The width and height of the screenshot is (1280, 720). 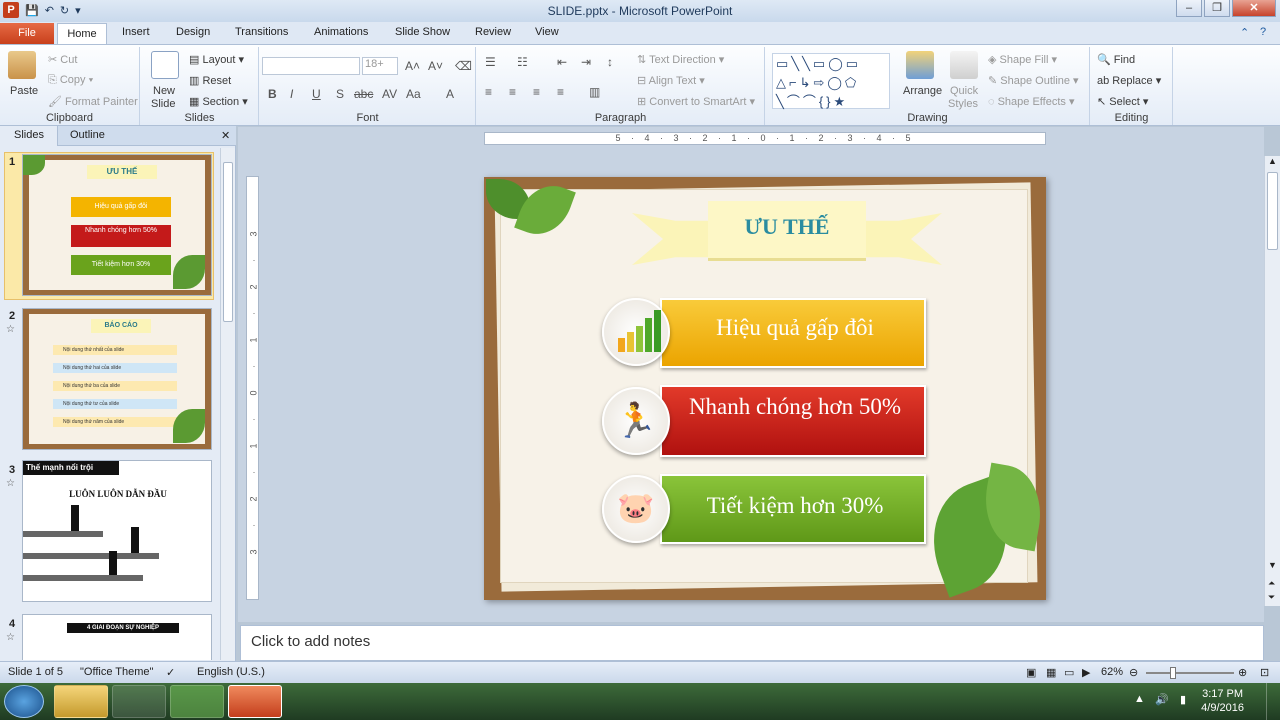 I want to click on find-button: 🔍 Find, so click(x=1116, y=59).